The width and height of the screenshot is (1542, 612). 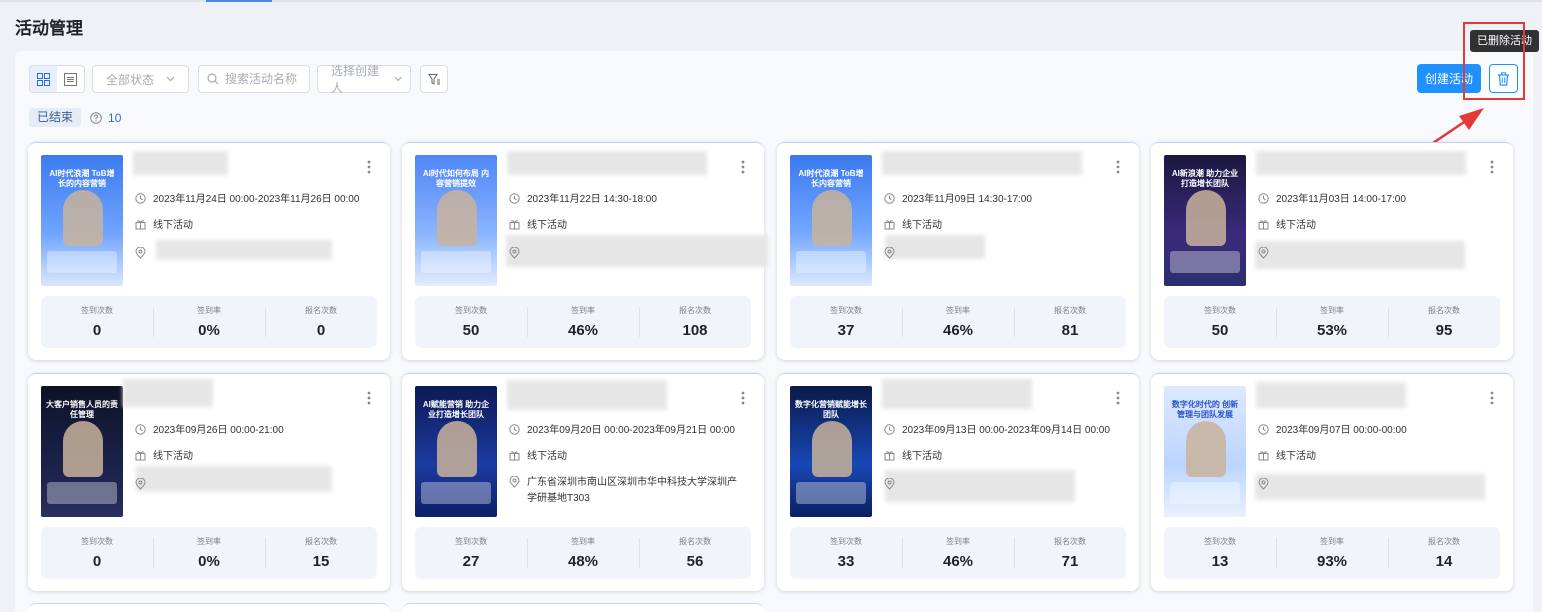 I want to click on activity-poster: AI赋能营销 助力企业打造增长团队, so click(x=456, y=451).